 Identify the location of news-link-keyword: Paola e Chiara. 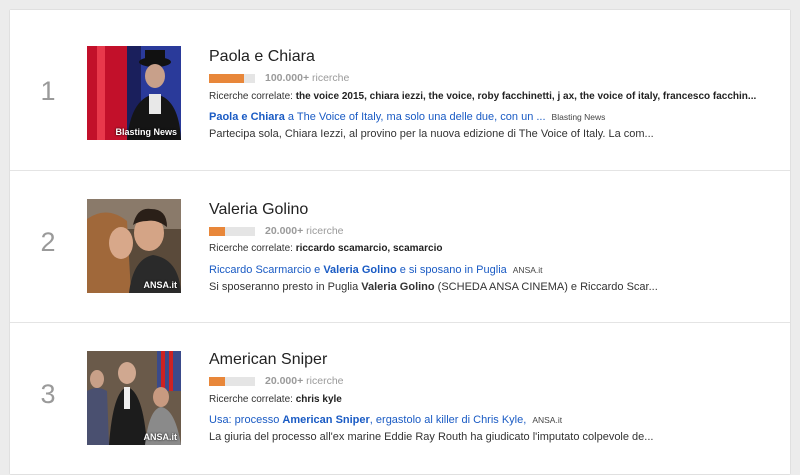
(247, 117).